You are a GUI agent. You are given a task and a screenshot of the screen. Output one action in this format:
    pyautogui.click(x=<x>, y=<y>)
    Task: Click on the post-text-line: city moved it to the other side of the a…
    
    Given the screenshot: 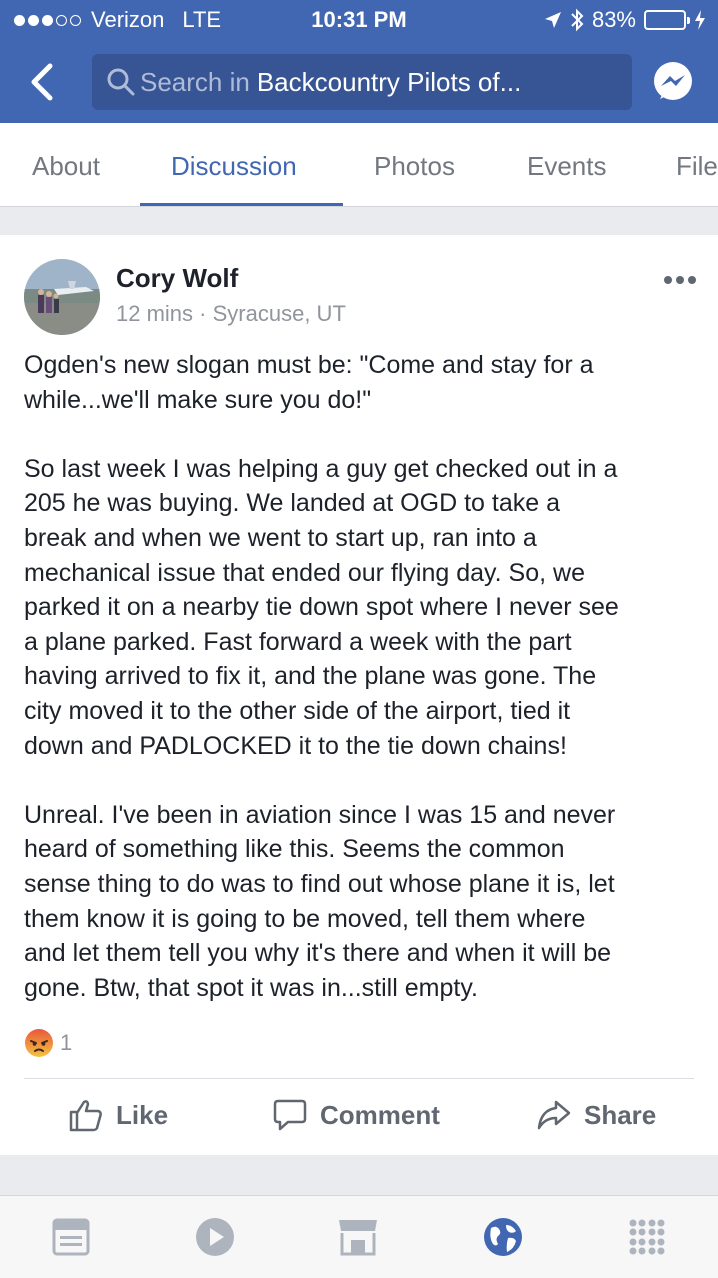 What is the action you would take?
    pyautogui.click(x=297, y=710)
    